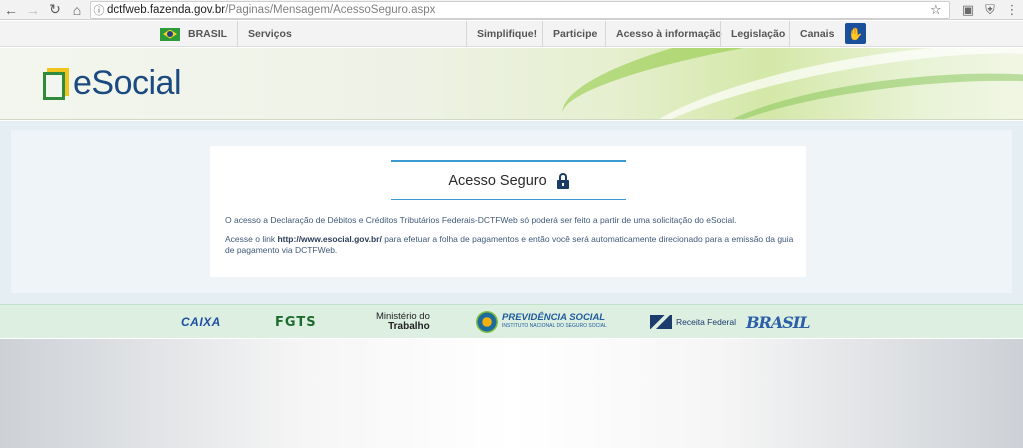  Describe the element at coordinates (554, 326) in the screenshot. I see `previdencia-line-2: INSTITUTO NACIONAL DO SEGURO SOCIAL` at that location.